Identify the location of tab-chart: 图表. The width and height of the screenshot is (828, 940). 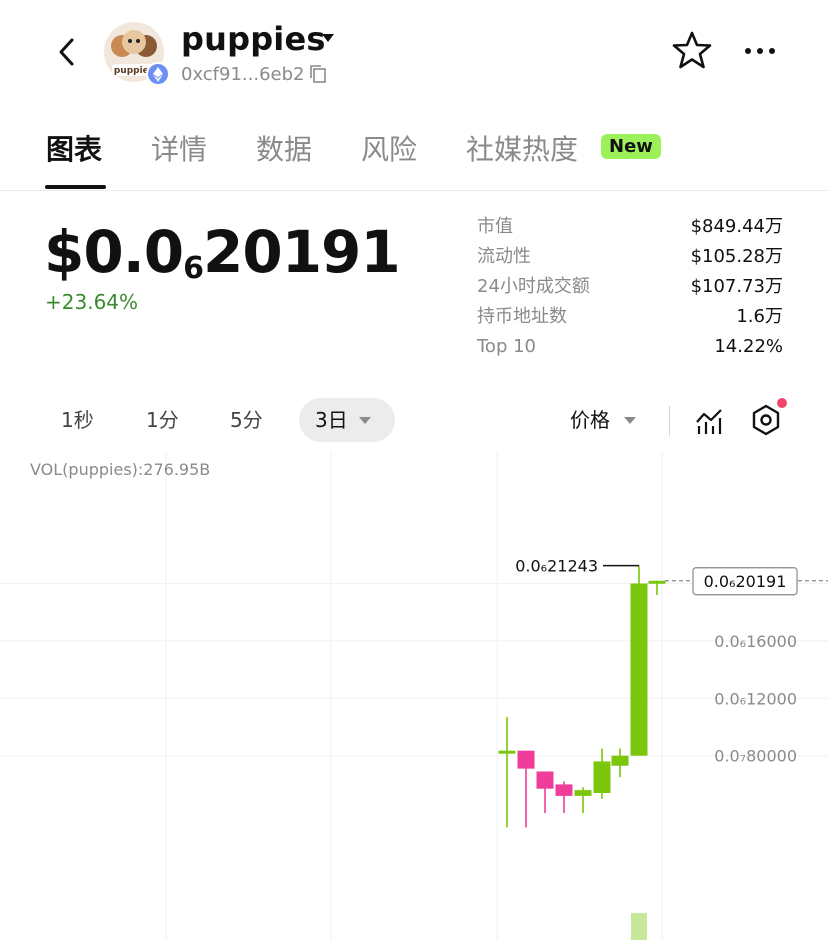
(74, 148).